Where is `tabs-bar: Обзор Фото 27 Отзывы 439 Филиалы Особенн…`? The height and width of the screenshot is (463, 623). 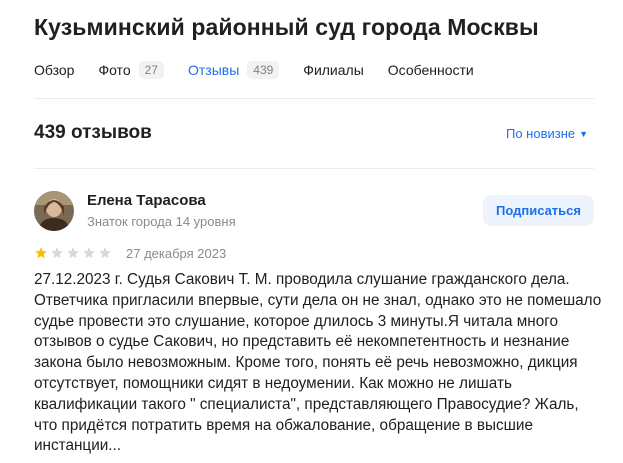 tabs-bar: Обзор Фото 27 Отзывы 439 Филиалы Особенн… is located at coordinates (266, 70).